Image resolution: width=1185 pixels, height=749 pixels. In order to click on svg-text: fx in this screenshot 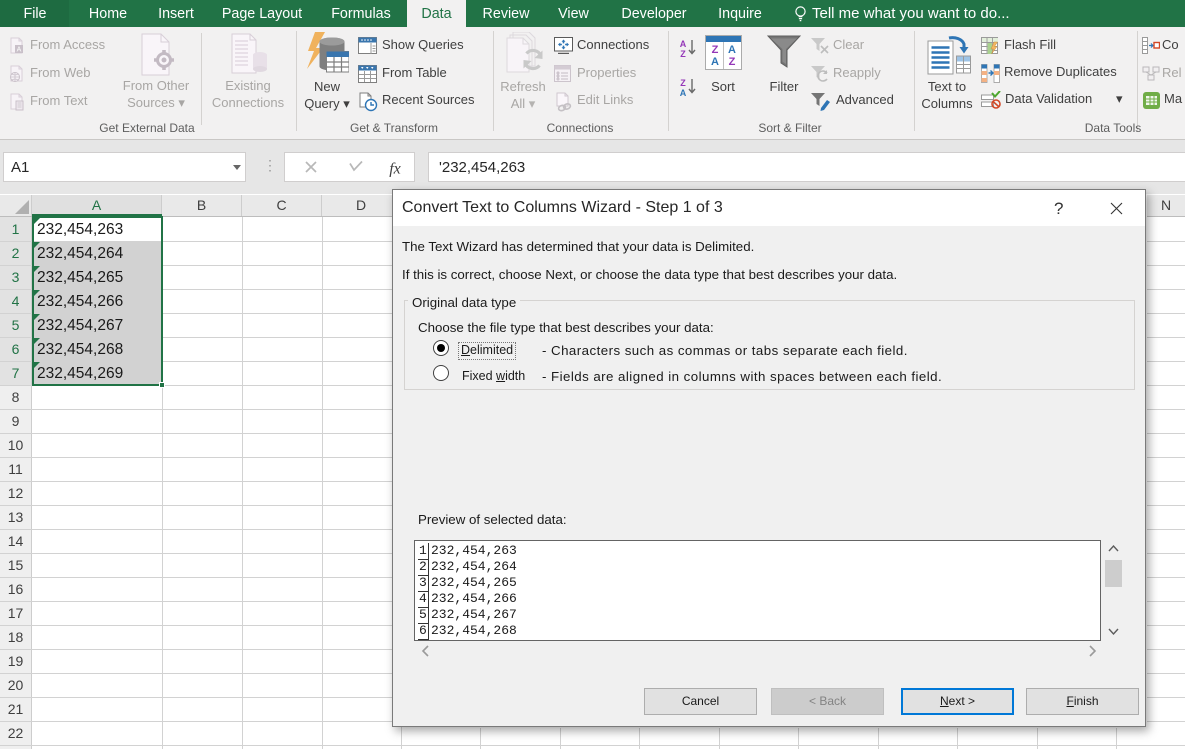, I will do `click(395, 169)`.